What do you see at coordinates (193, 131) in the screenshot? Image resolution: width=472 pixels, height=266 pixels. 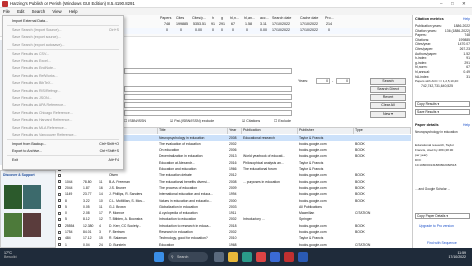 I see `grid-header-title: Title` at bounding box center [193, 131].